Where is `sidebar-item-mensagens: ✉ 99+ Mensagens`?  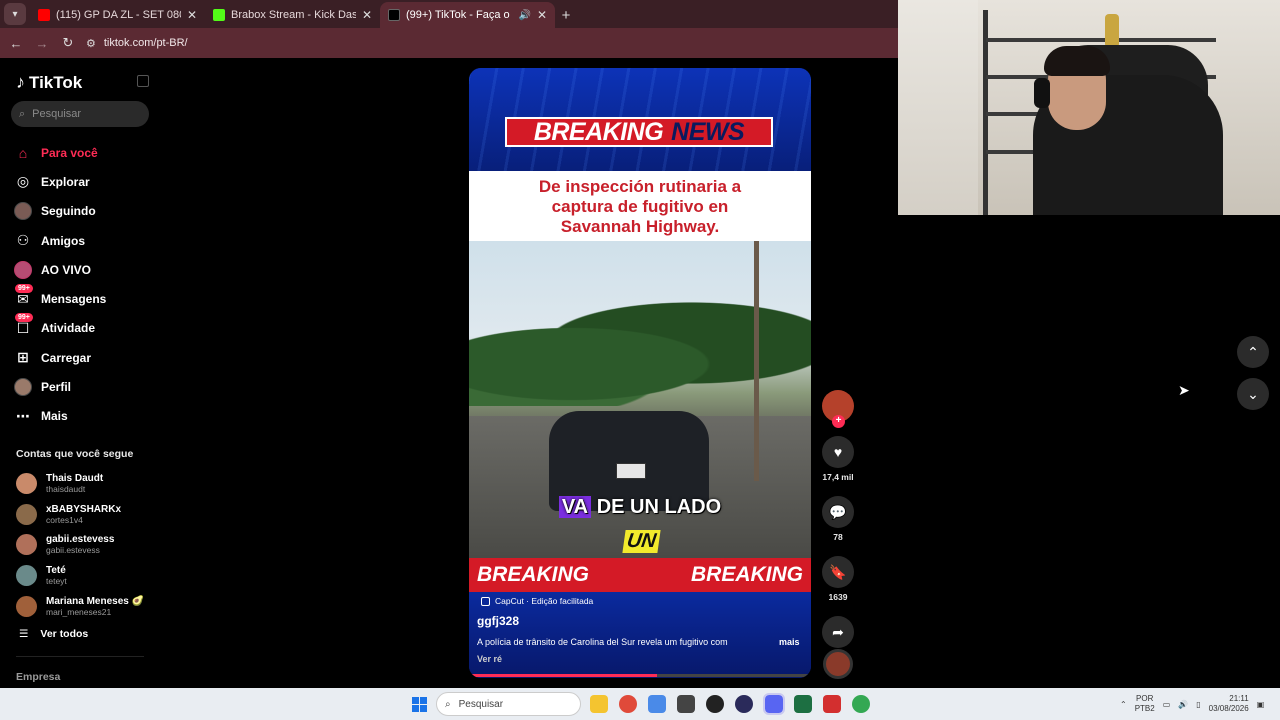 sidebar-item-mensagens: ✉ 99+ Mensagens is located at coordinates (84, 298).